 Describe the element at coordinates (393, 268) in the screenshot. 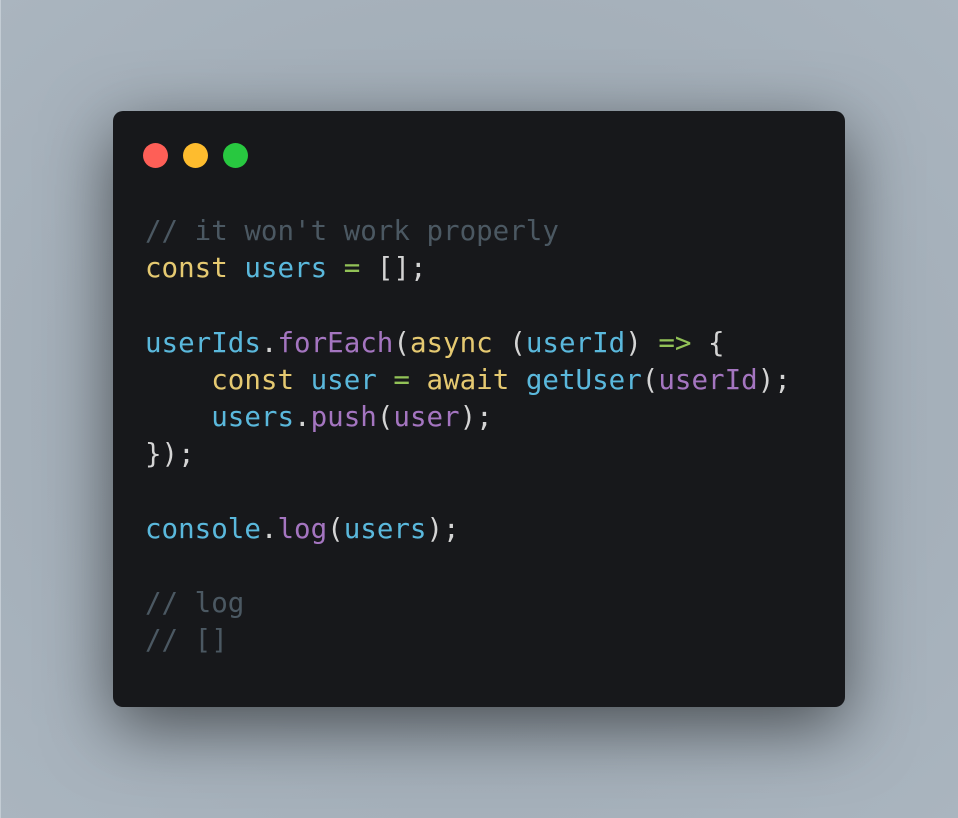

I see `code-token: [];` at that location.